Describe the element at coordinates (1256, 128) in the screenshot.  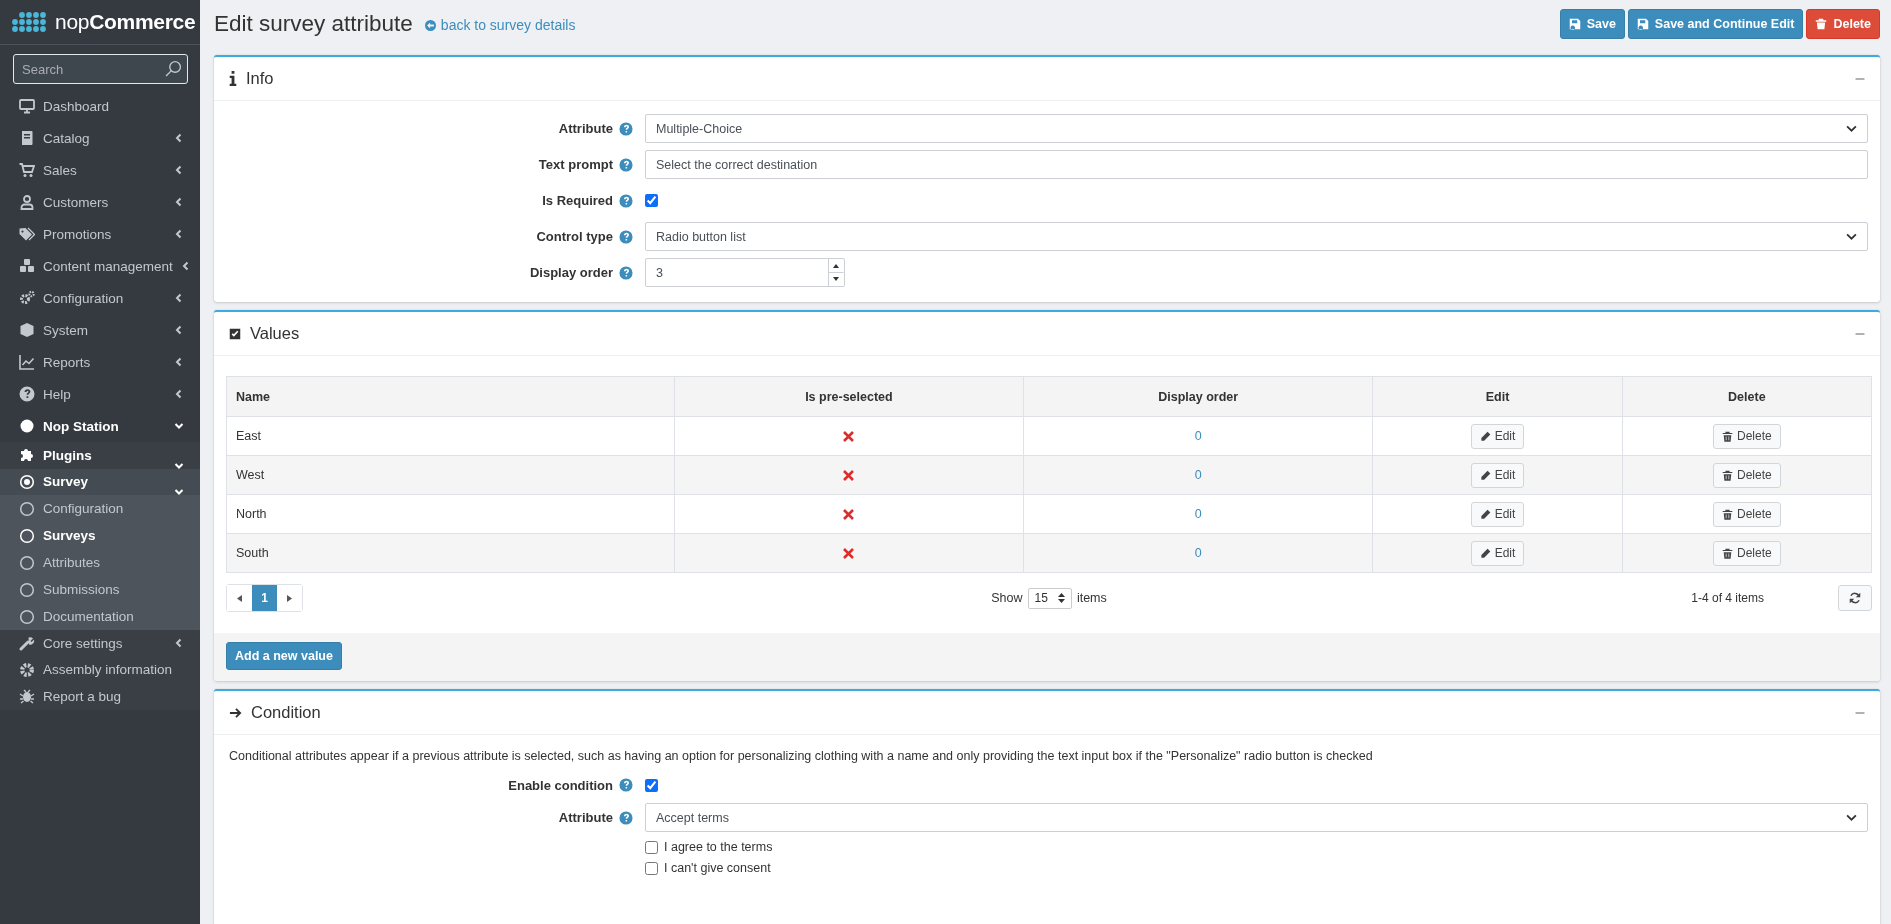
I see `dropdown: Multiple-Choice` at that location.